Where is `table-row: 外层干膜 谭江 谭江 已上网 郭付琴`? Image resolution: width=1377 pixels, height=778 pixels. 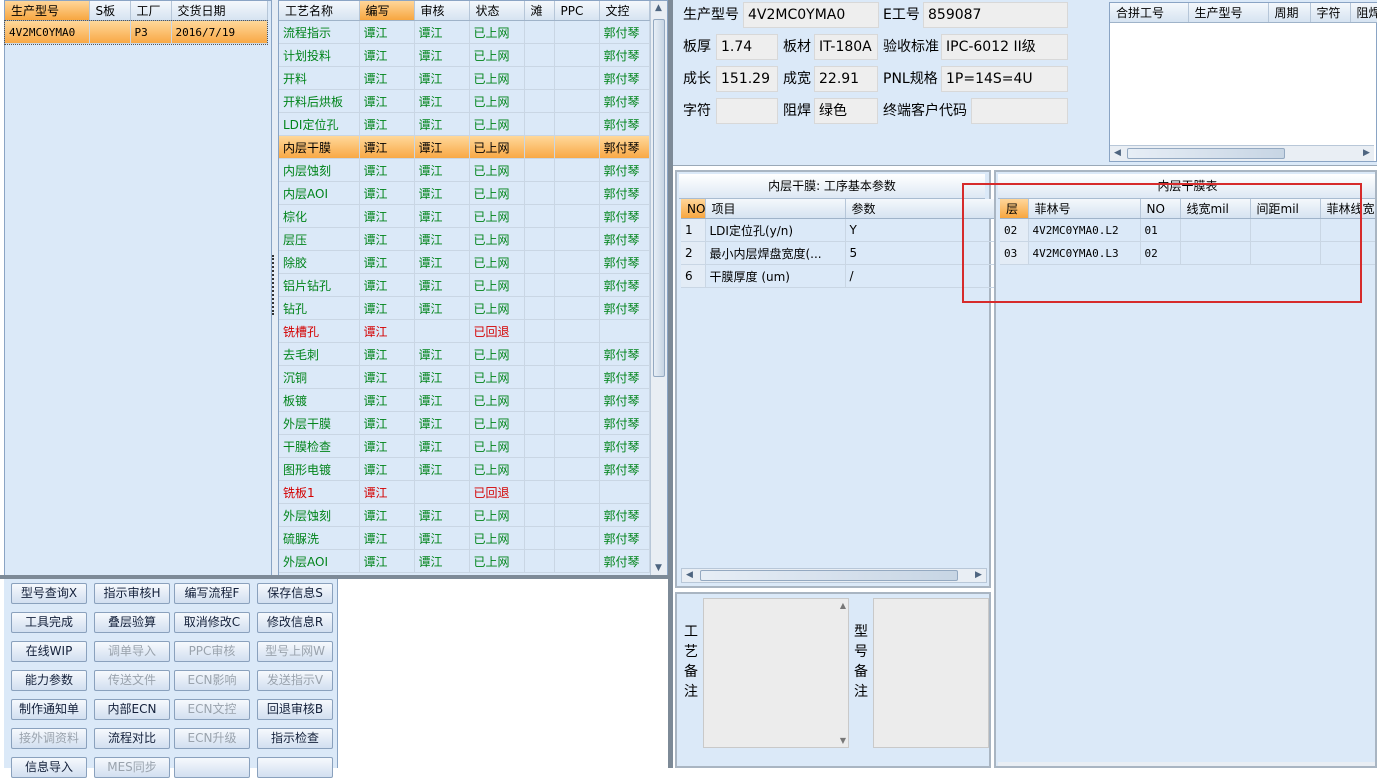 table-row: 外层干膜 谭江 谭江 已上网 郭付琴 is located at coordinates (464, 423).